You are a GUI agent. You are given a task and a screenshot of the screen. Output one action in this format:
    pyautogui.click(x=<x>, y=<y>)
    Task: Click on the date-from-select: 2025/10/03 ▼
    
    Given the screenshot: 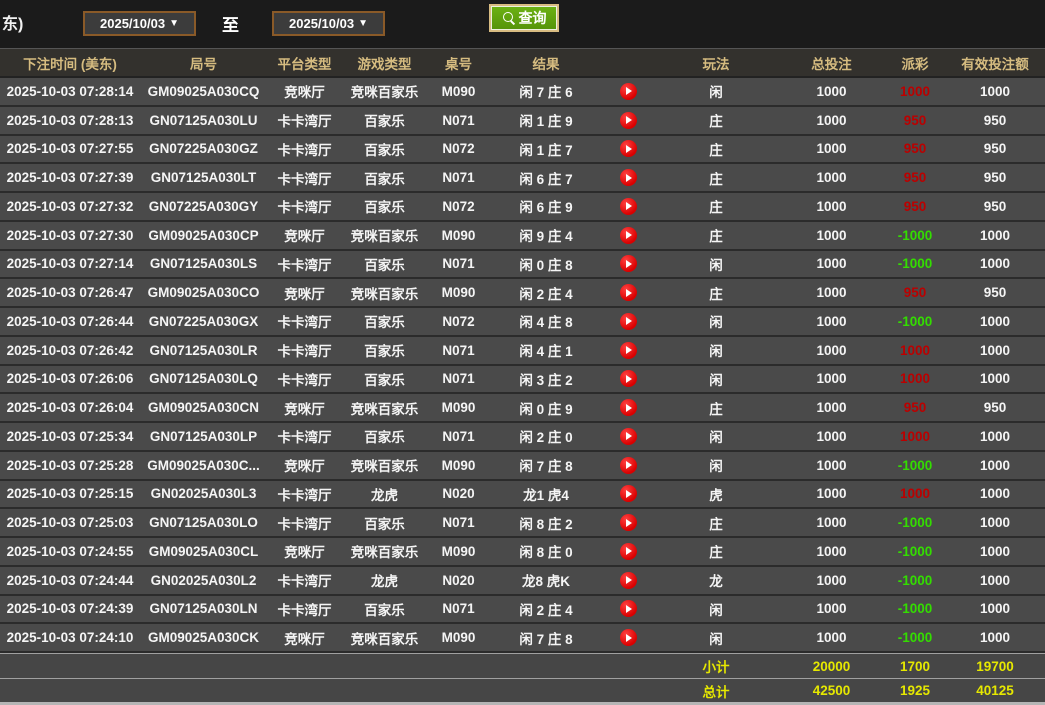 What is the action you would take?
    pyautogui.click(x=139, y=23)
    